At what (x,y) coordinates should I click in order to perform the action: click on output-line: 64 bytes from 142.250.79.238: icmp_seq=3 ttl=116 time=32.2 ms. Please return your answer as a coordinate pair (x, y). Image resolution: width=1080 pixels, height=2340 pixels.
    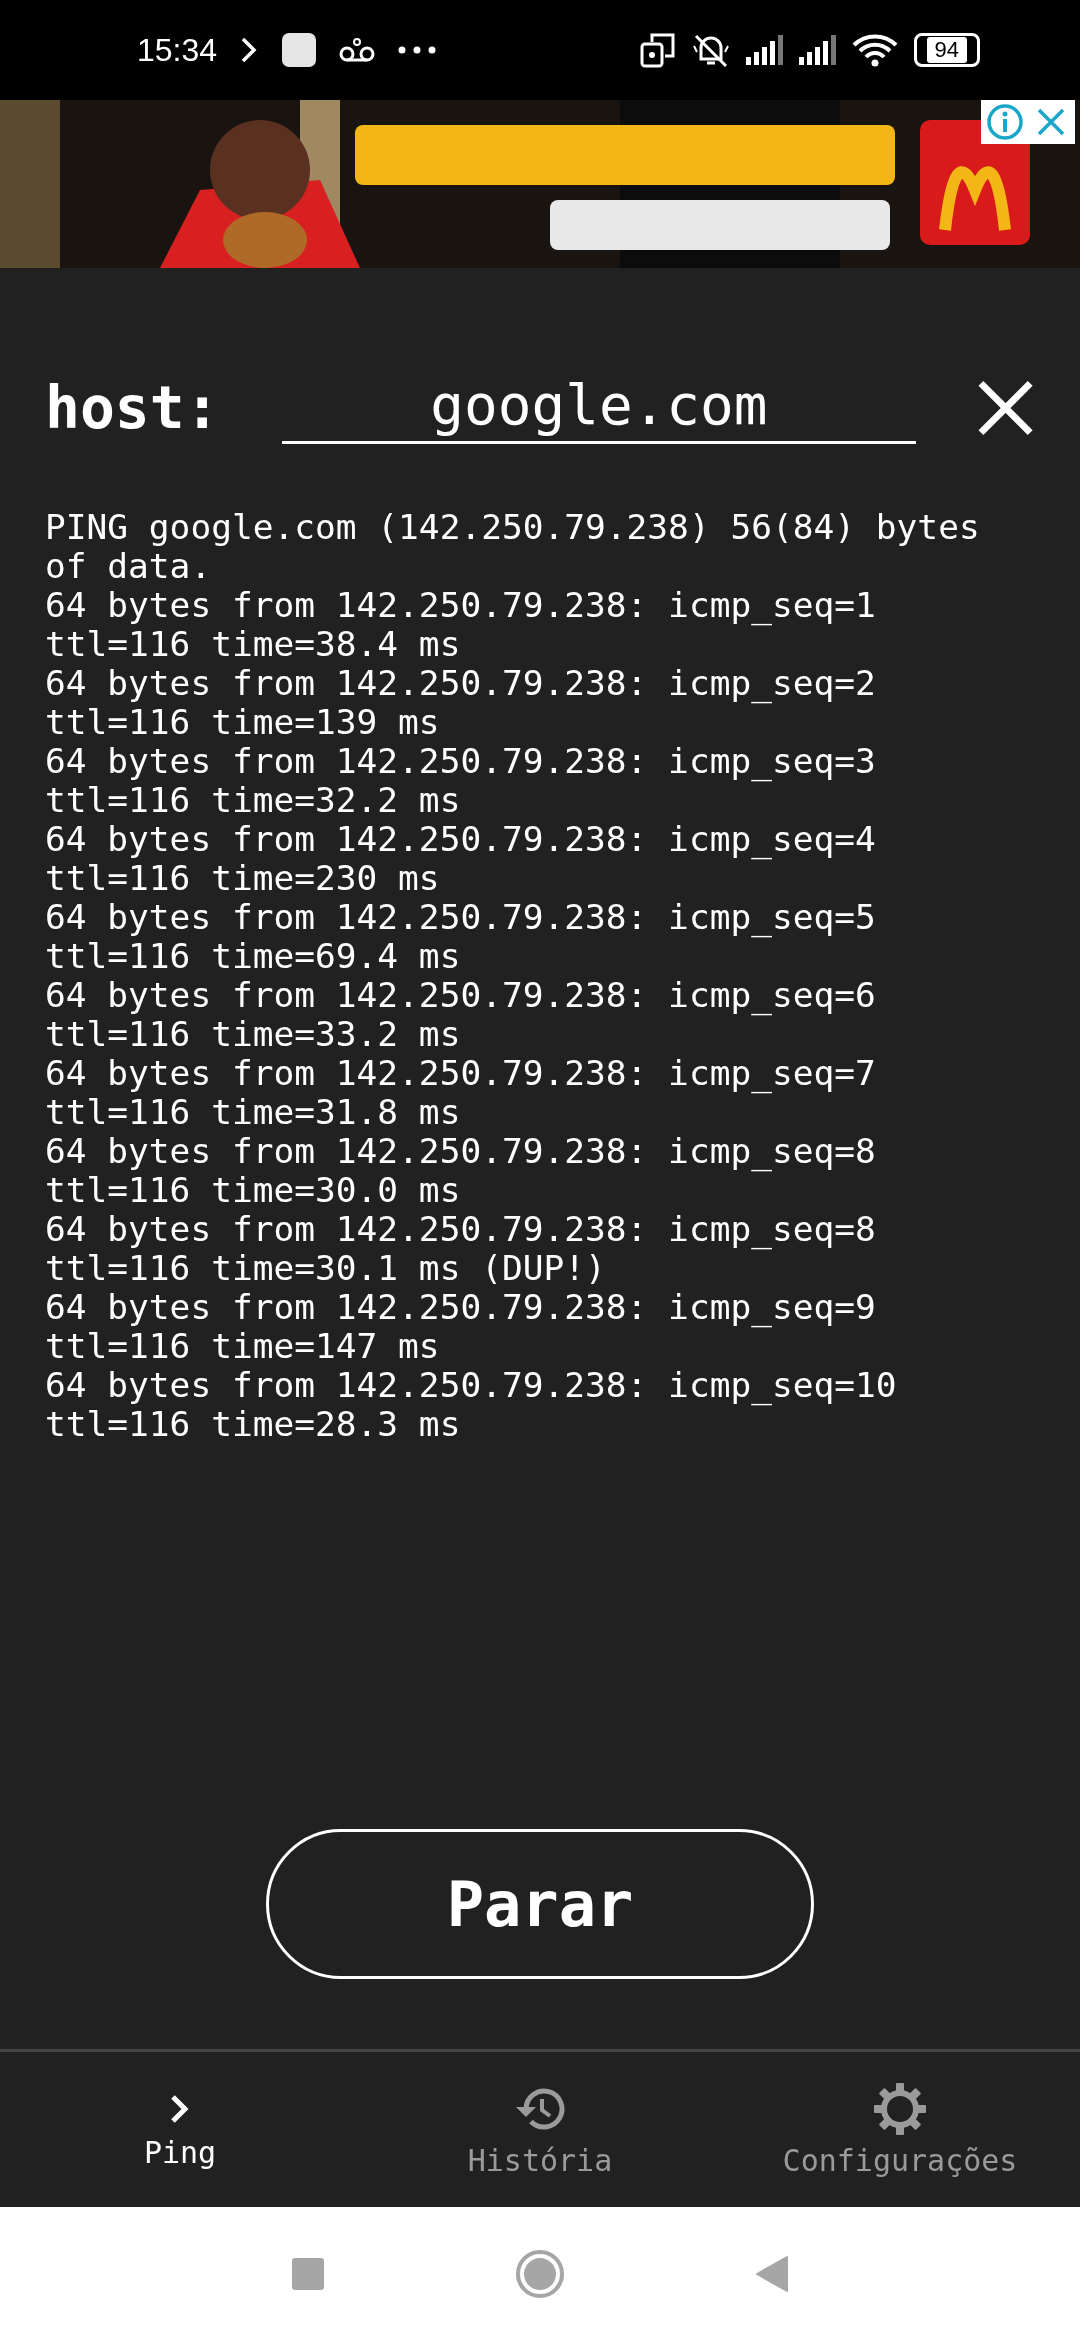
    Looking at the image, I should click on (461, 781).